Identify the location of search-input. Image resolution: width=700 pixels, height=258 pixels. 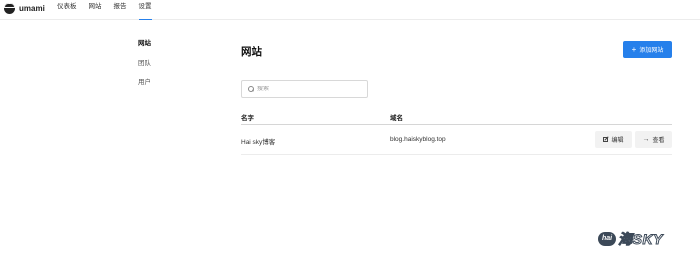
(307, 89).